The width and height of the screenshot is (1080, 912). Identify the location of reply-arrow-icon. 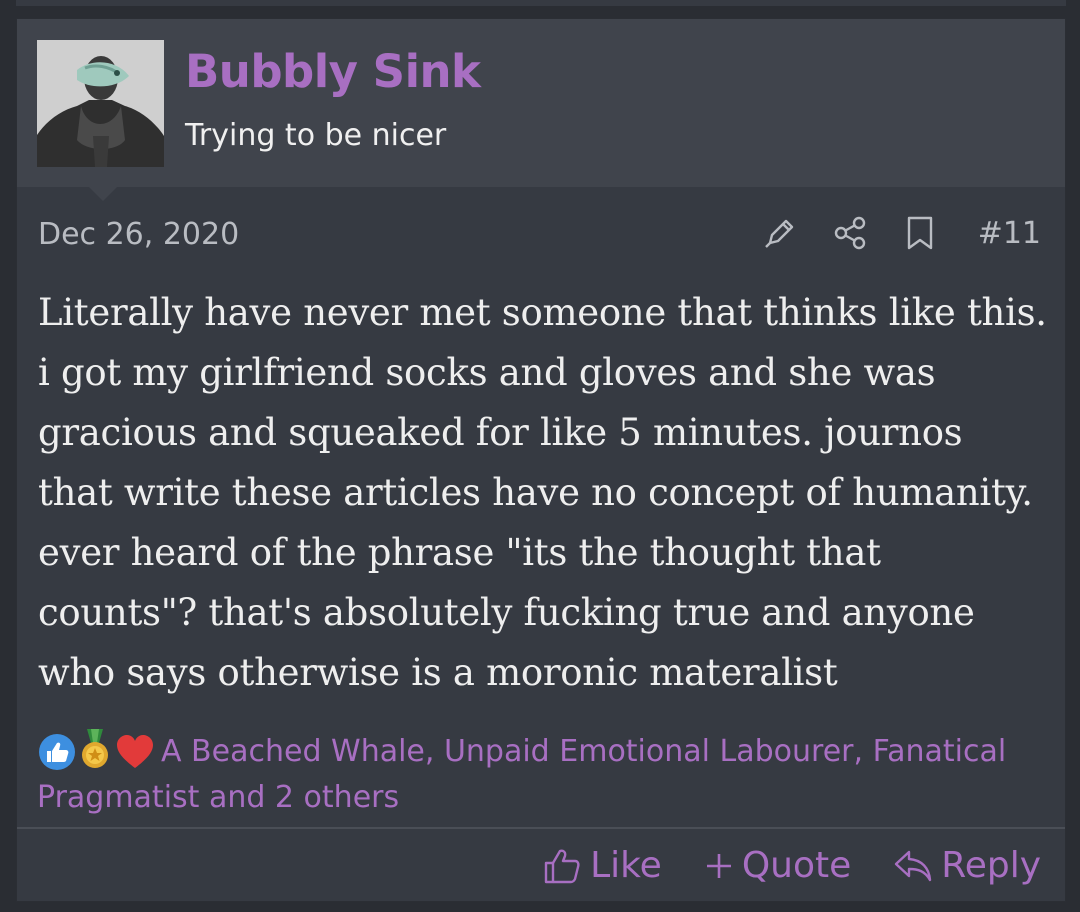
(913, 865).